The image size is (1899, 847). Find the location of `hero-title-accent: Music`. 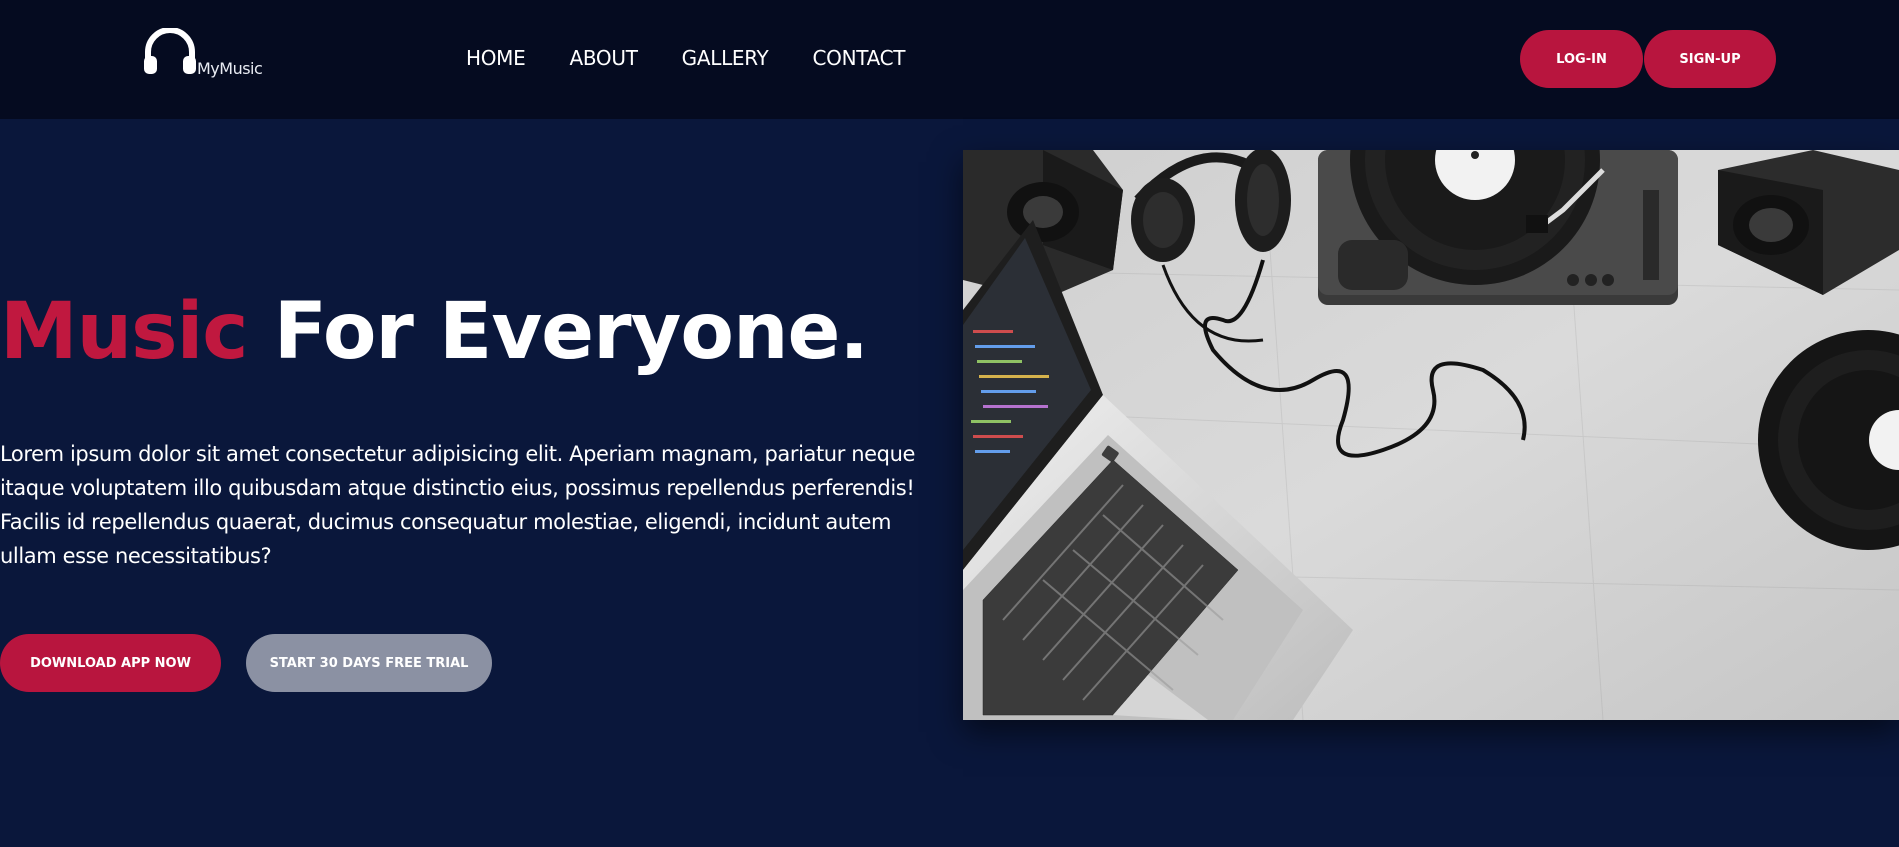

hero-title-accent: Music is located at coordinates (124, 332).